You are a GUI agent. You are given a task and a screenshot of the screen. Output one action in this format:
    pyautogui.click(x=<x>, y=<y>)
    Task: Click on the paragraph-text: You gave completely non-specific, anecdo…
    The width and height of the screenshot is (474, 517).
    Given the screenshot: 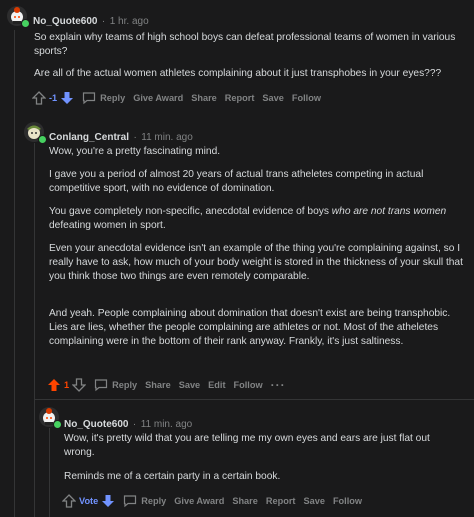 What is the action you would take?
    pyautogui.click(x=190, y=211)
    